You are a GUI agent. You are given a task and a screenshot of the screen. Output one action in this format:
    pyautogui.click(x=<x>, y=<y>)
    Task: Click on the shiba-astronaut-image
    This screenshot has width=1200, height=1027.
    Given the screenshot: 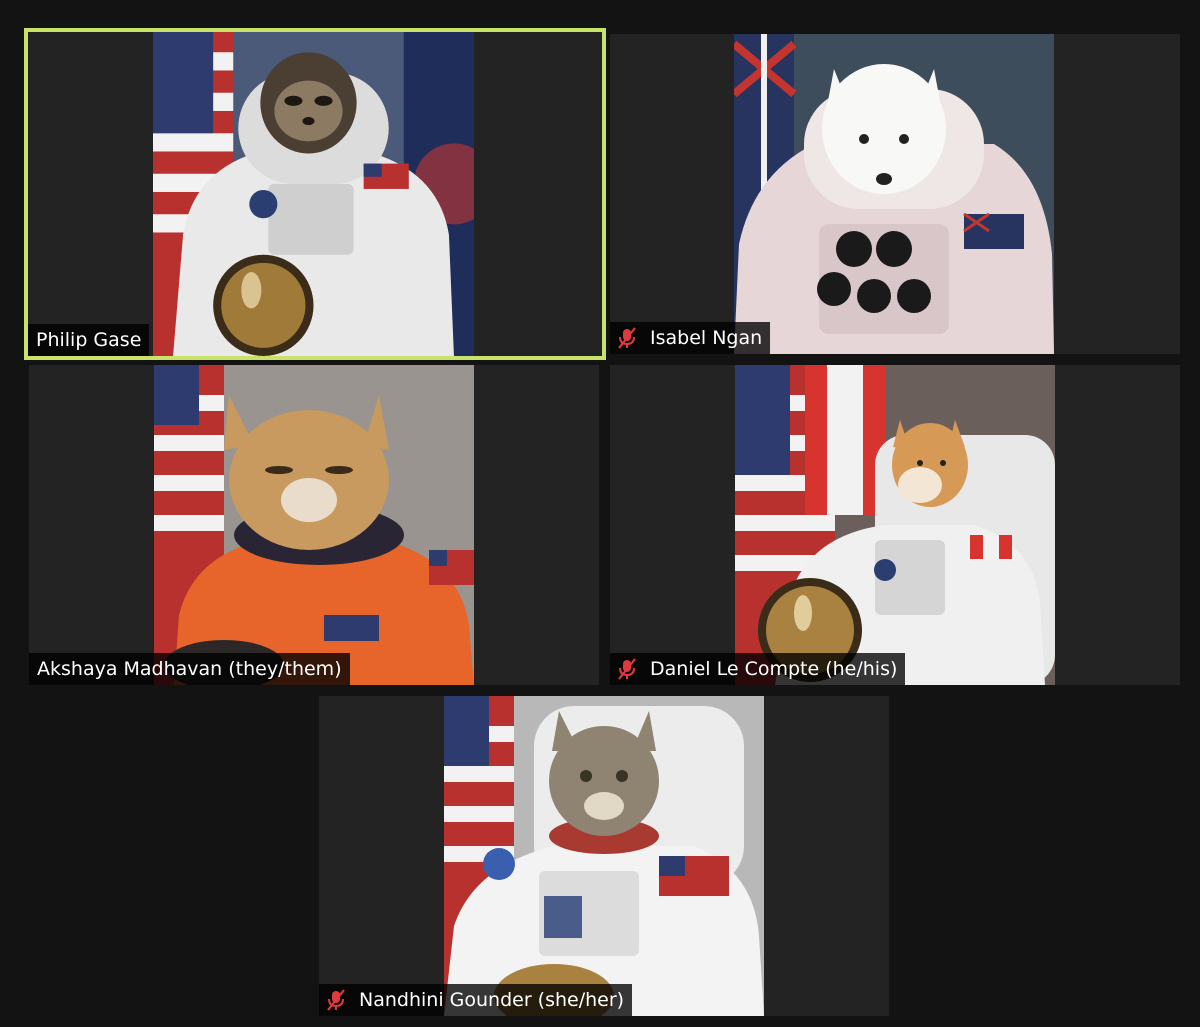 What is the action you would take?
    pyautogui.click(x=895, y=525)
    